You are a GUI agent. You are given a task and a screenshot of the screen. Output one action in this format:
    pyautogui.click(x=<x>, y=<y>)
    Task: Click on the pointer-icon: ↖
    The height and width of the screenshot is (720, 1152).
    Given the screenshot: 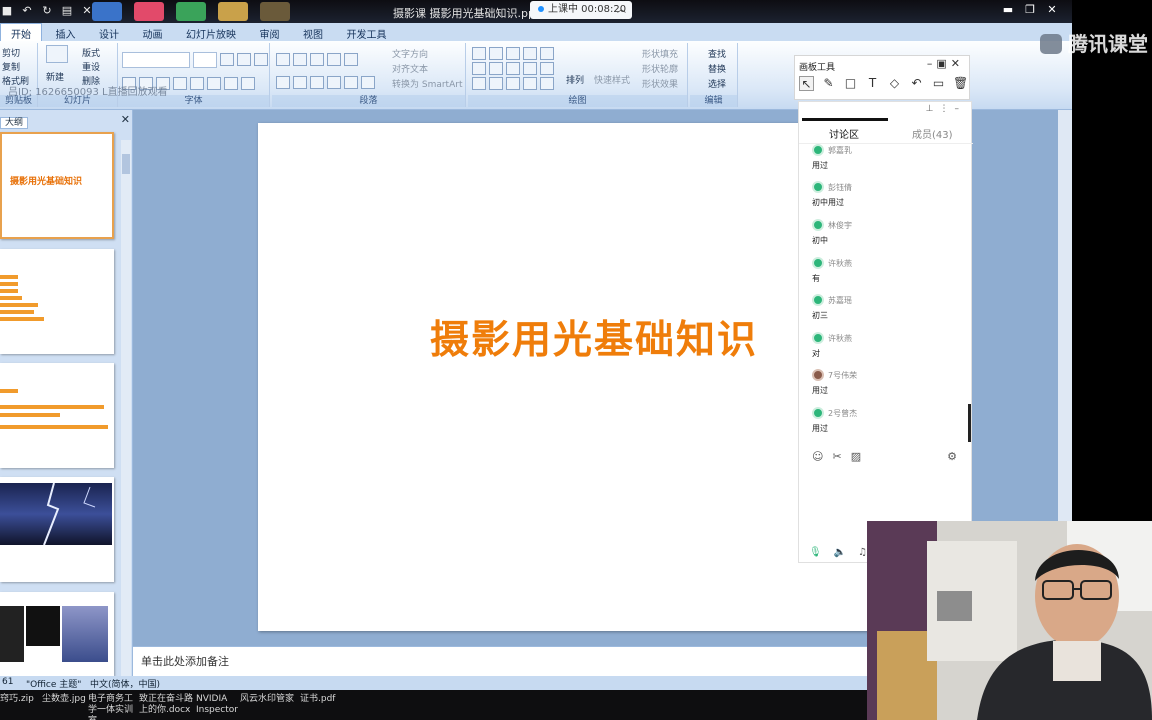 What is the action you would take?
    pyautogui.click(x=806, y=83)
    